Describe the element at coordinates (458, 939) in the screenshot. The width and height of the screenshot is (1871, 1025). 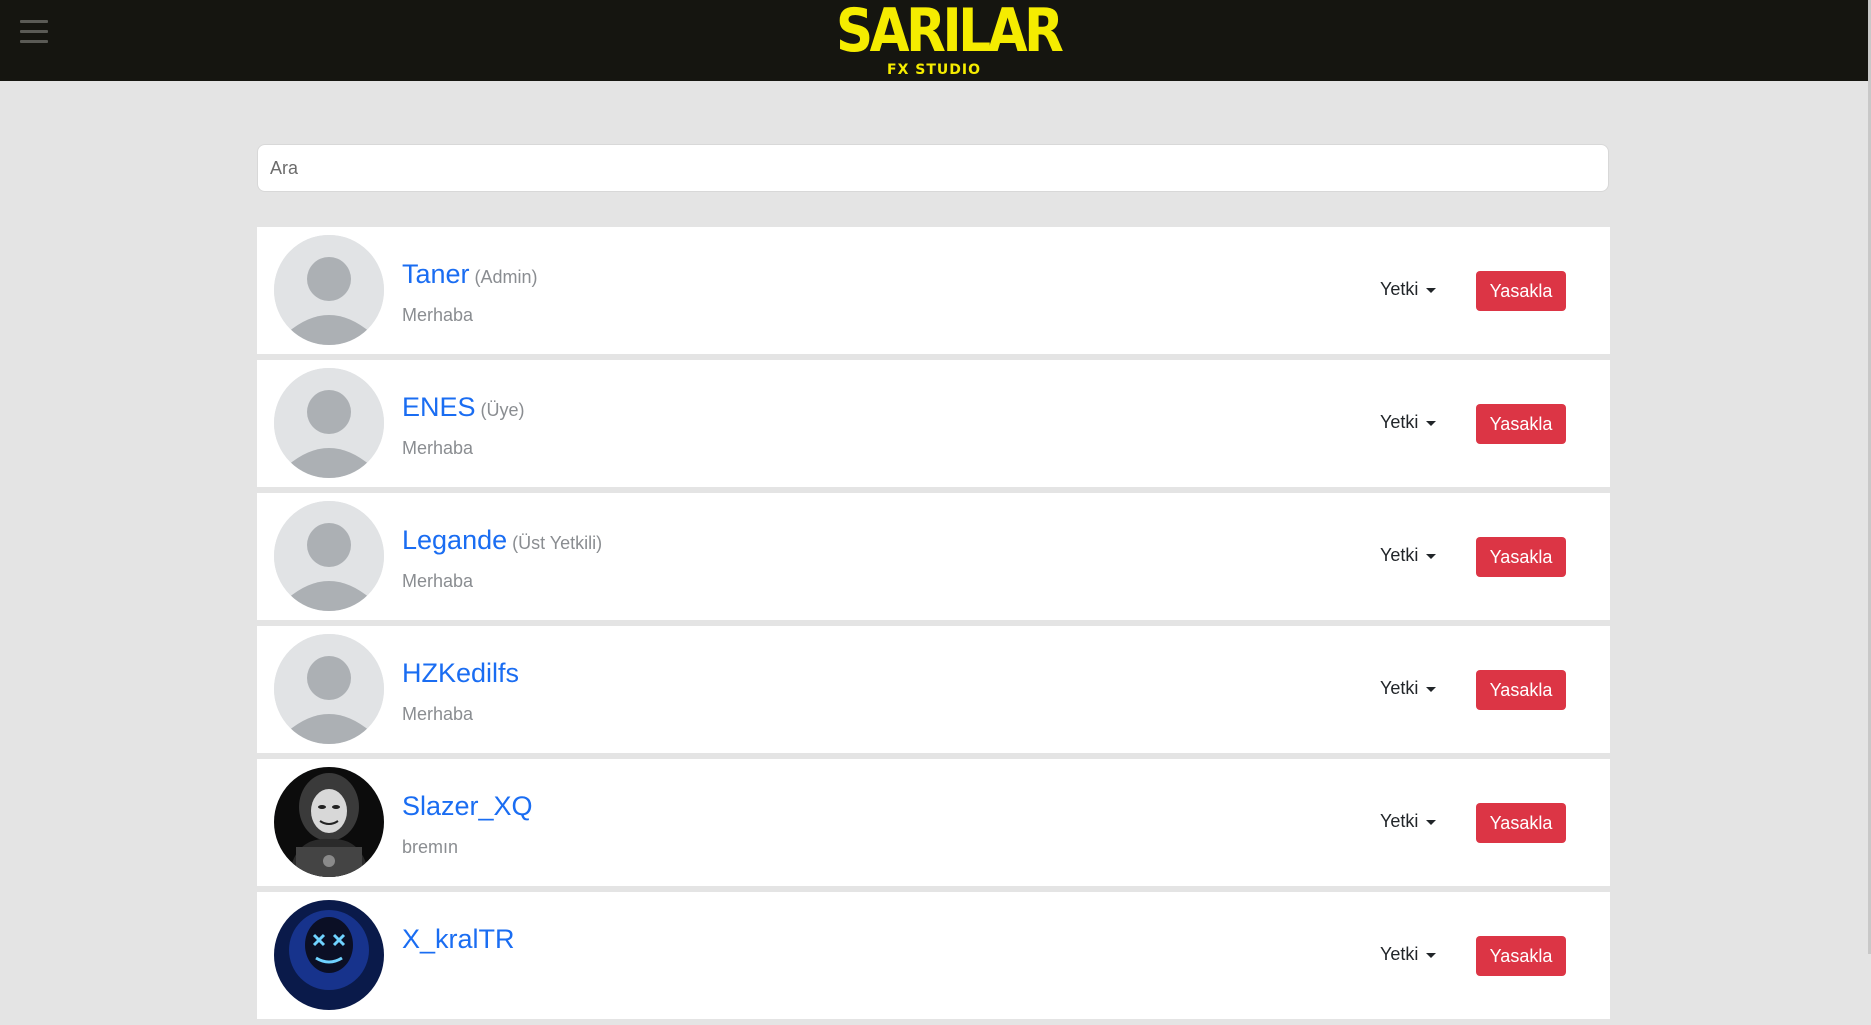
I see `user-name-link: X_kralTR` at that location.